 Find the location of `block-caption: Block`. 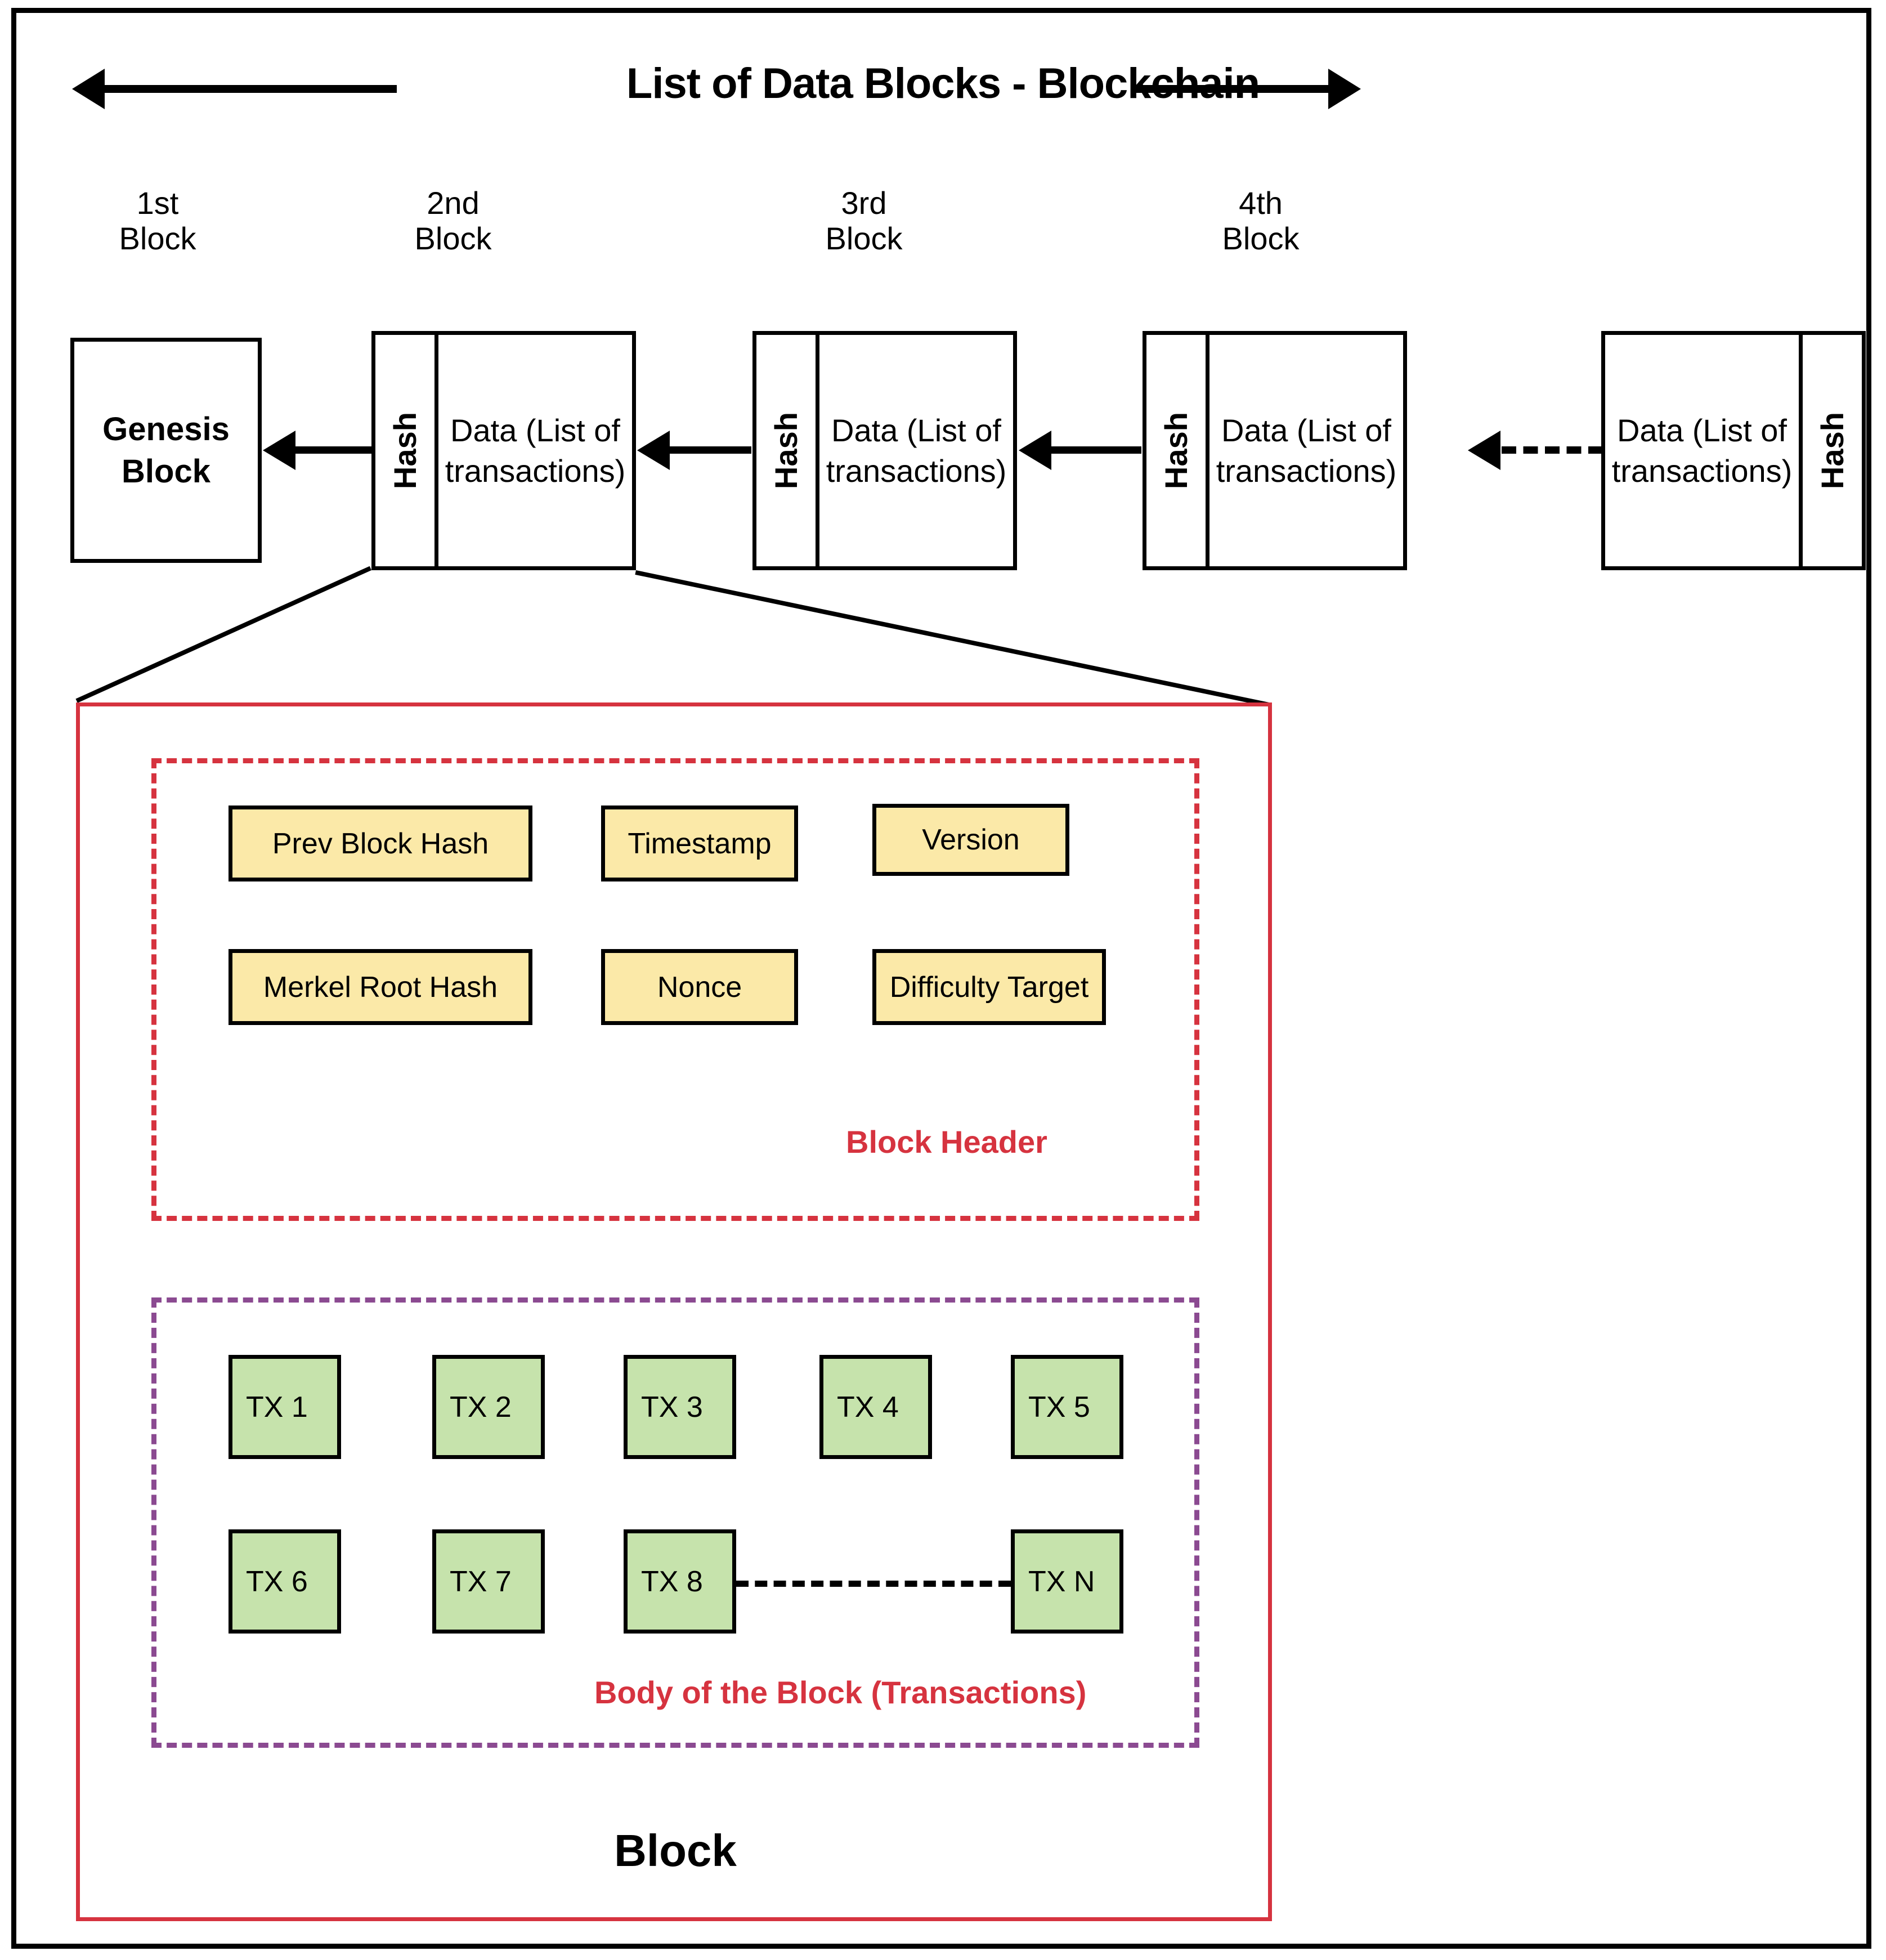

block-caption: Block is located at coordinates (675, 1851).